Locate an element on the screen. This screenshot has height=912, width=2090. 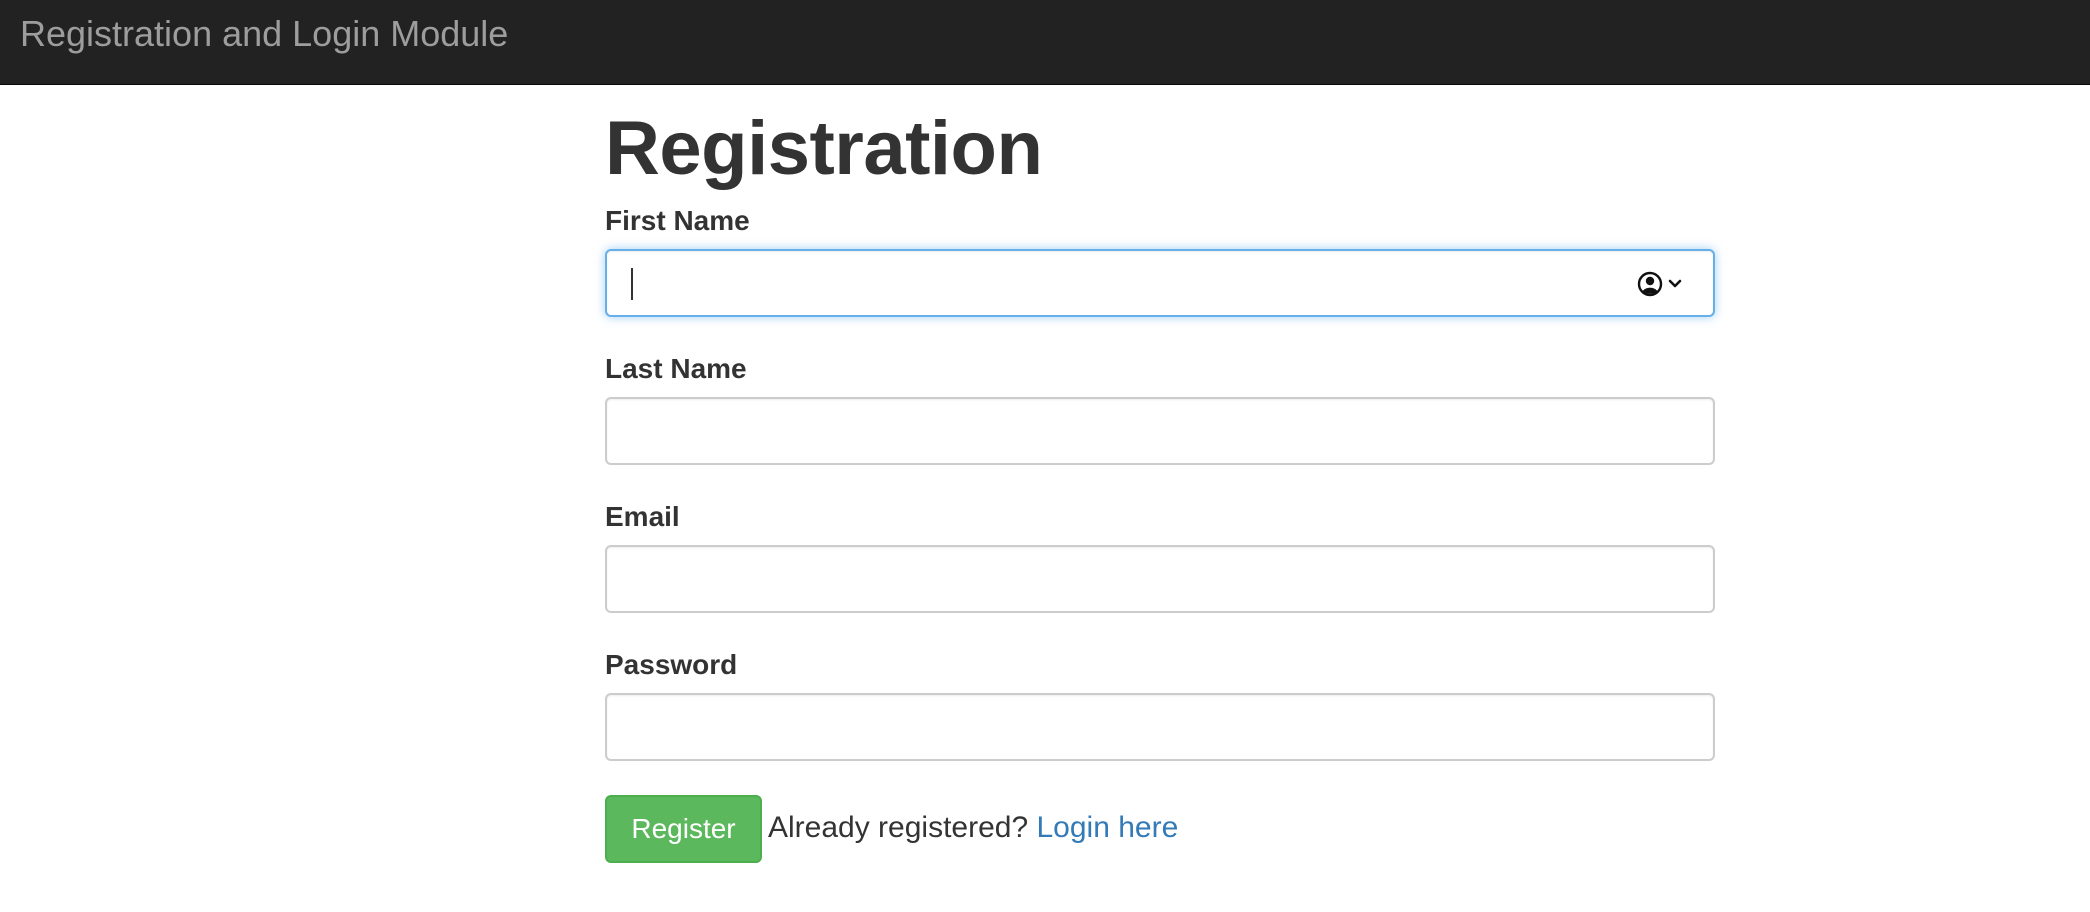
navbar-brand: Registration and Login Module is located at coordinates (264, 34).